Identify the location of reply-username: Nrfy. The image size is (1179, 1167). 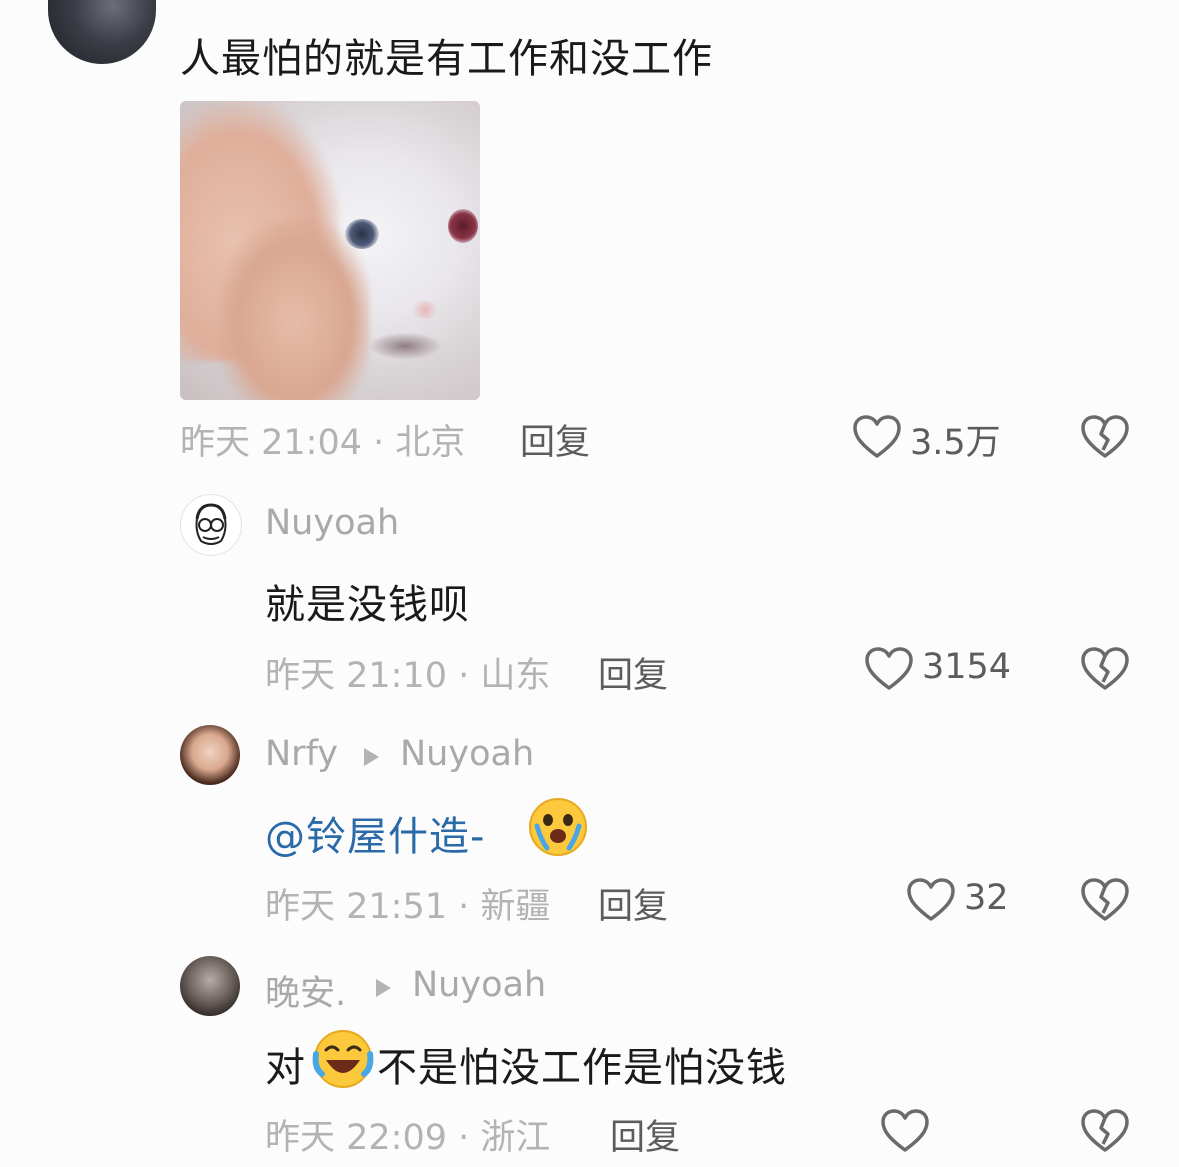
(301, 754).